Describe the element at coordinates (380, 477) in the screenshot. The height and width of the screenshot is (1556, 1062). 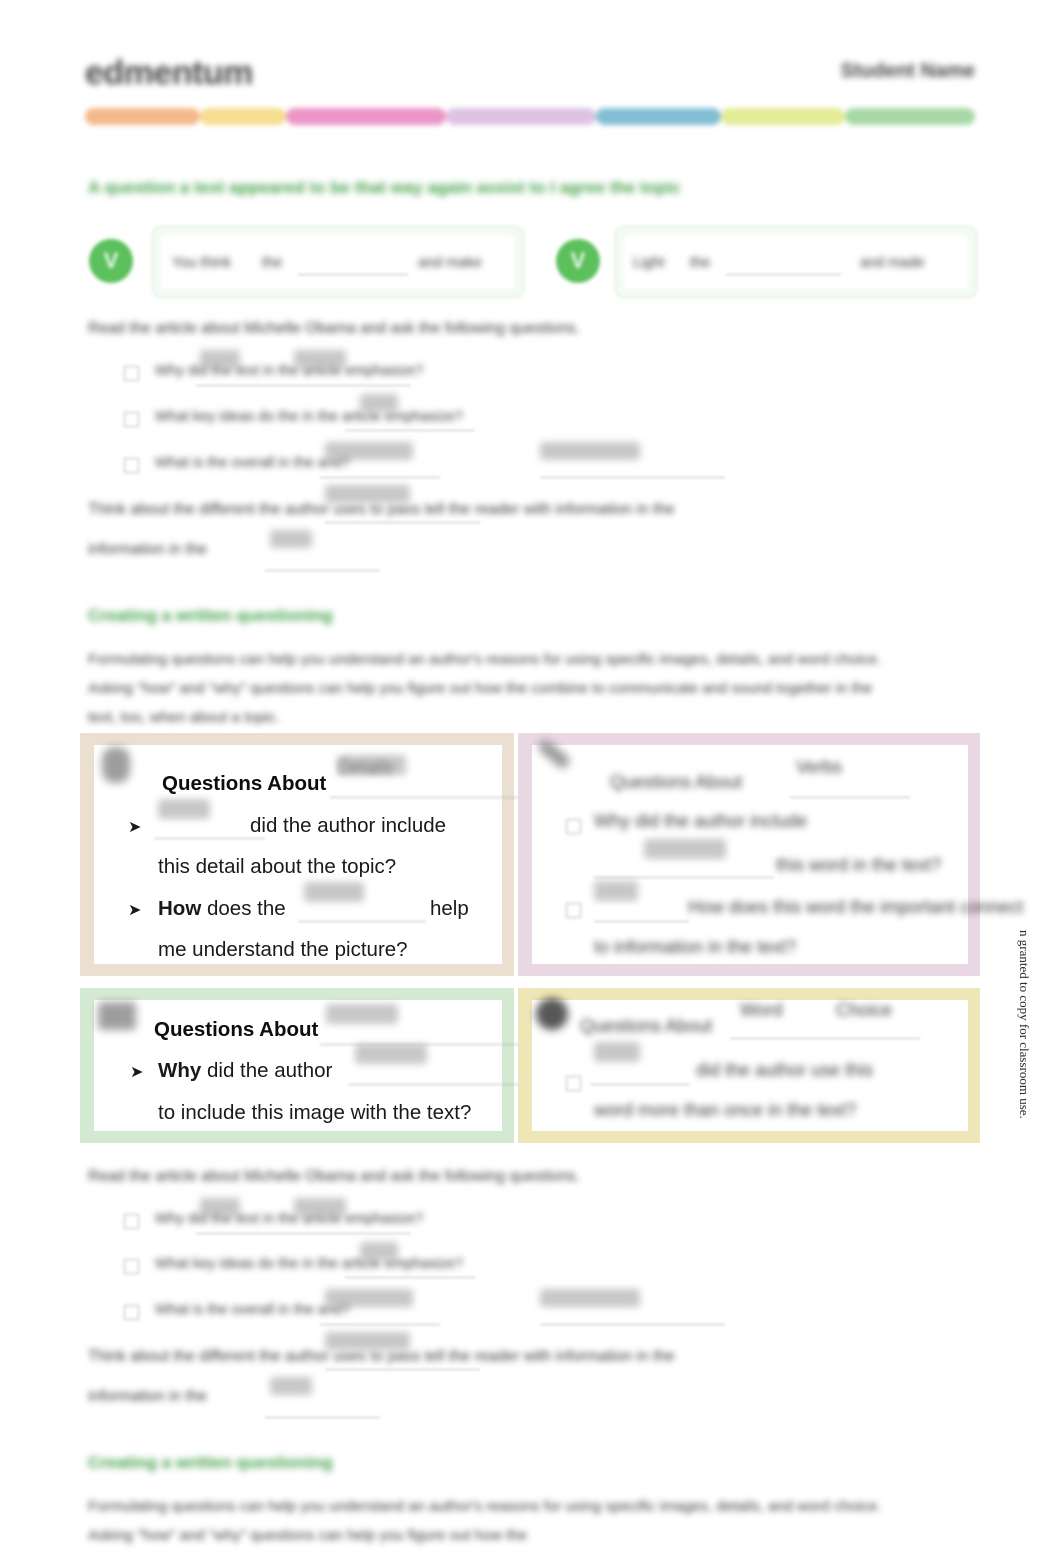
I see `question-blank-3a` at that location.